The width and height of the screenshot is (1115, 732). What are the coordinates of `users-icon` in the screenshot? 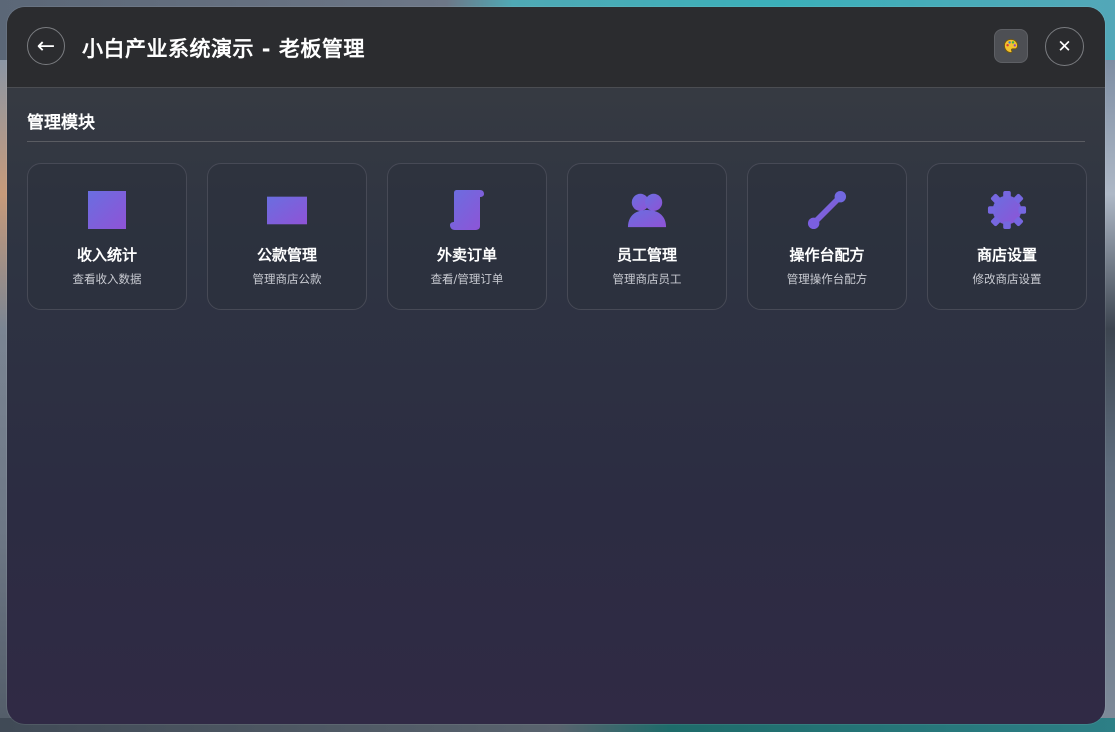 It's located at (647, 210).